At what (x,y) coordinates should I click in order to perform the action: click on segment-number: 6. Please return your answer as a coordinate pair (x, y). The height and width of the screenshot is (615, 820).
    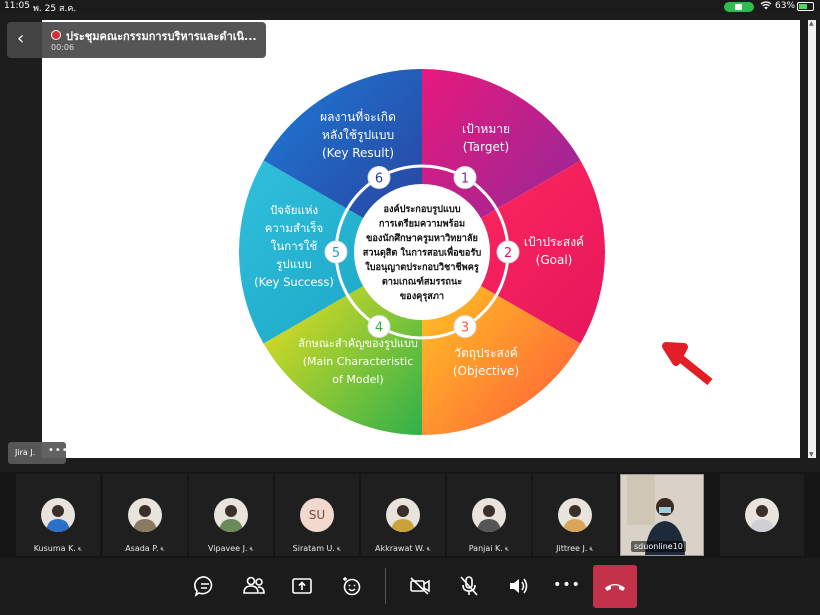
    Looking at the image, I should click on (379, 179).